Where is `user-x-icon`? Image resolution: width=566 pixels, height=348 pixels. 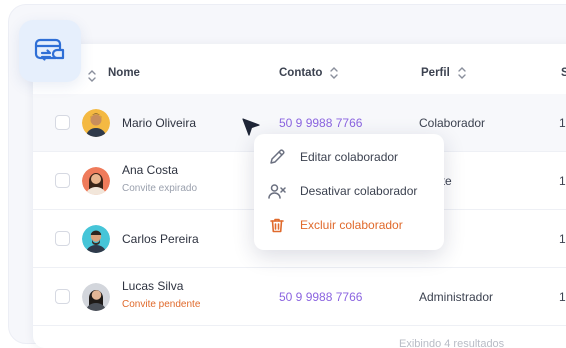 user-x-icon is located at coordinates (277, 191).